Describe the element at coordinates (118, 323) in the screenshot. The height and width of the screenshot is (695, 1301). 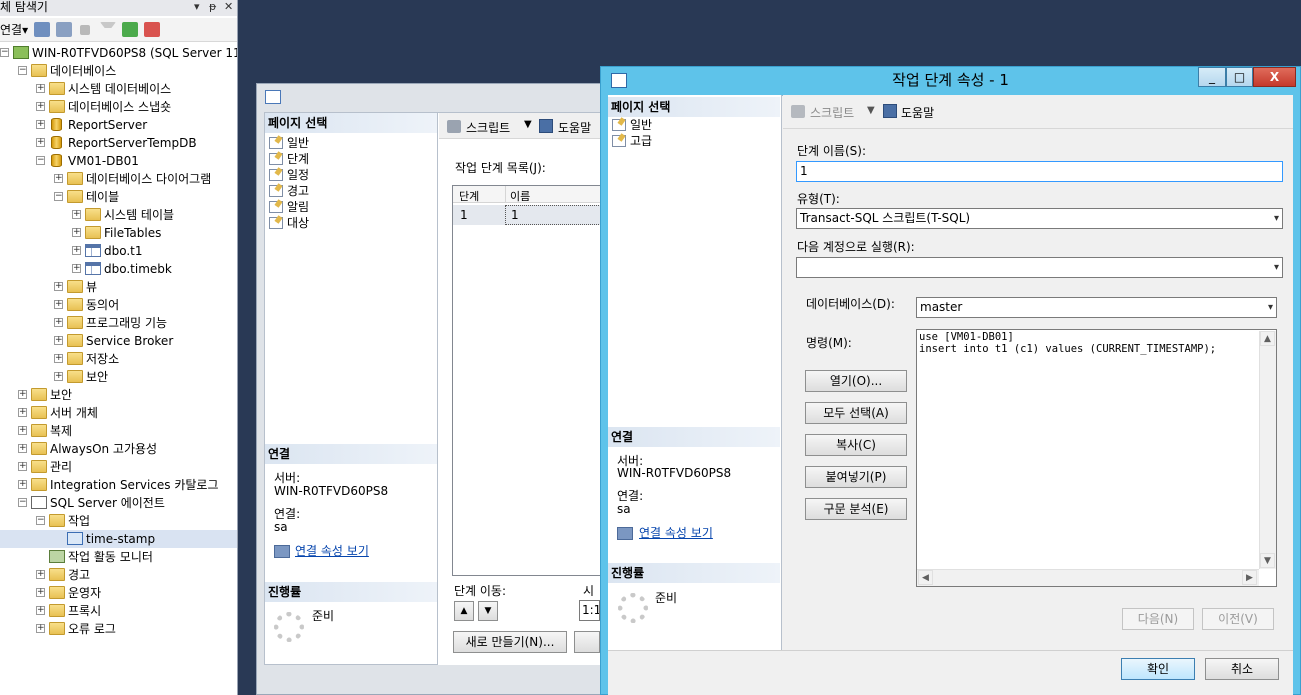
I see `tree-item: + 프로그래밍 기능` at that location.